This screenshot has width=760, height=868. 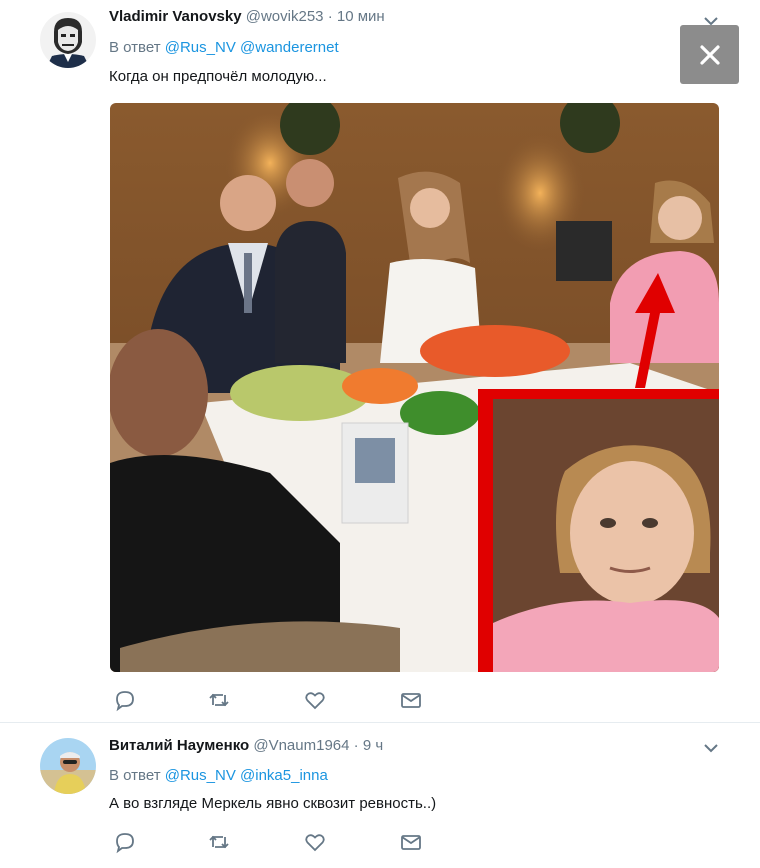 I want to click on chevron-down-icon, so click(x=711, y=748).